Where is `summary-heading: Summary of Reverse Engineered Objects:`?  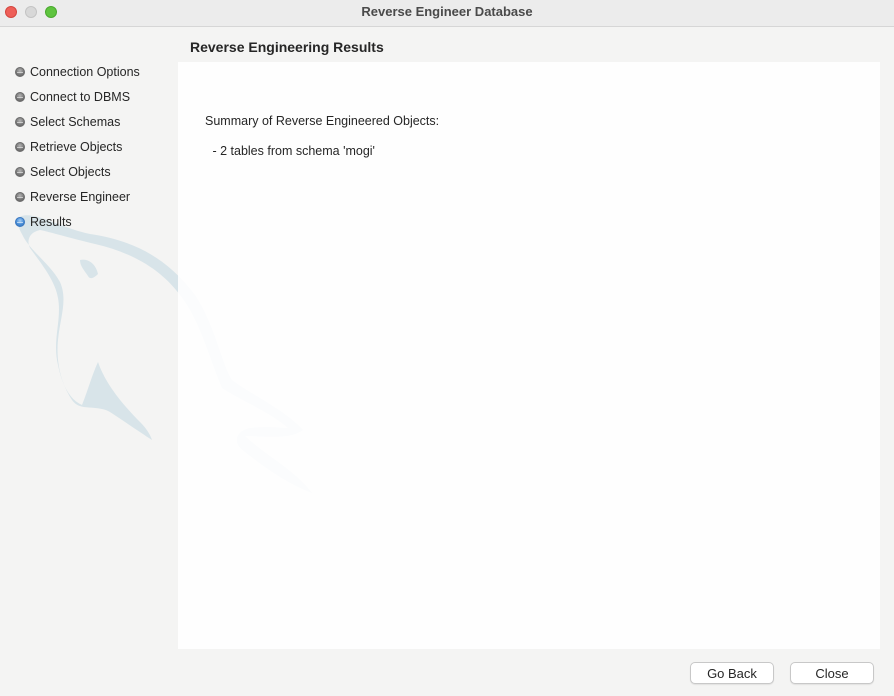 summary-heading: Summary of Reverse Engineered Objects: is located at coordinates (322, 121).